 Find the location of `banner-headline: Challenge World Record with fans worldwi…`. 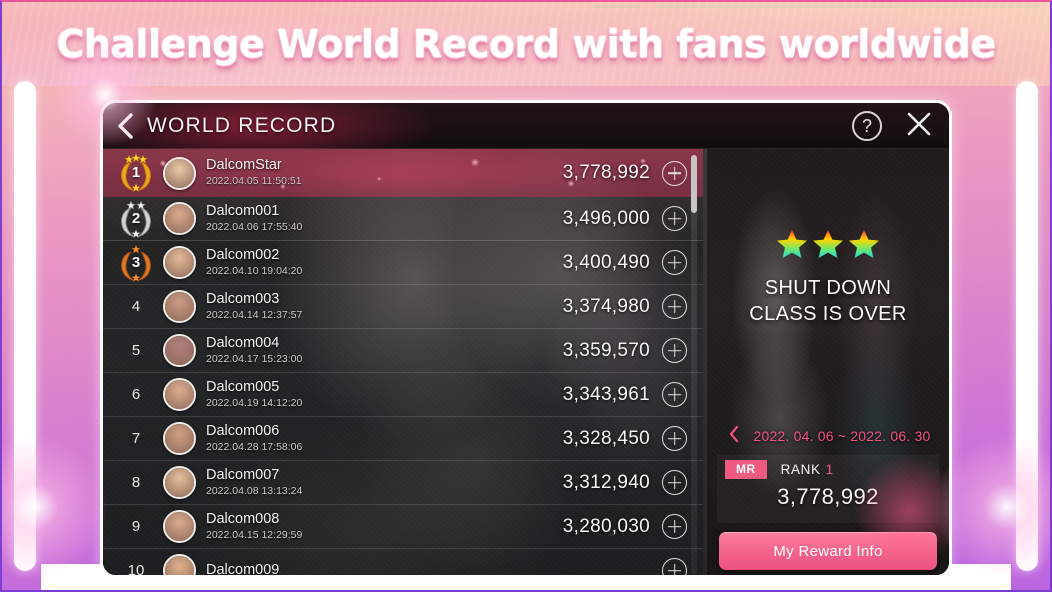

banner-headline: Challenge World Record with fans worldwi… is located at coordinates (526, 44).